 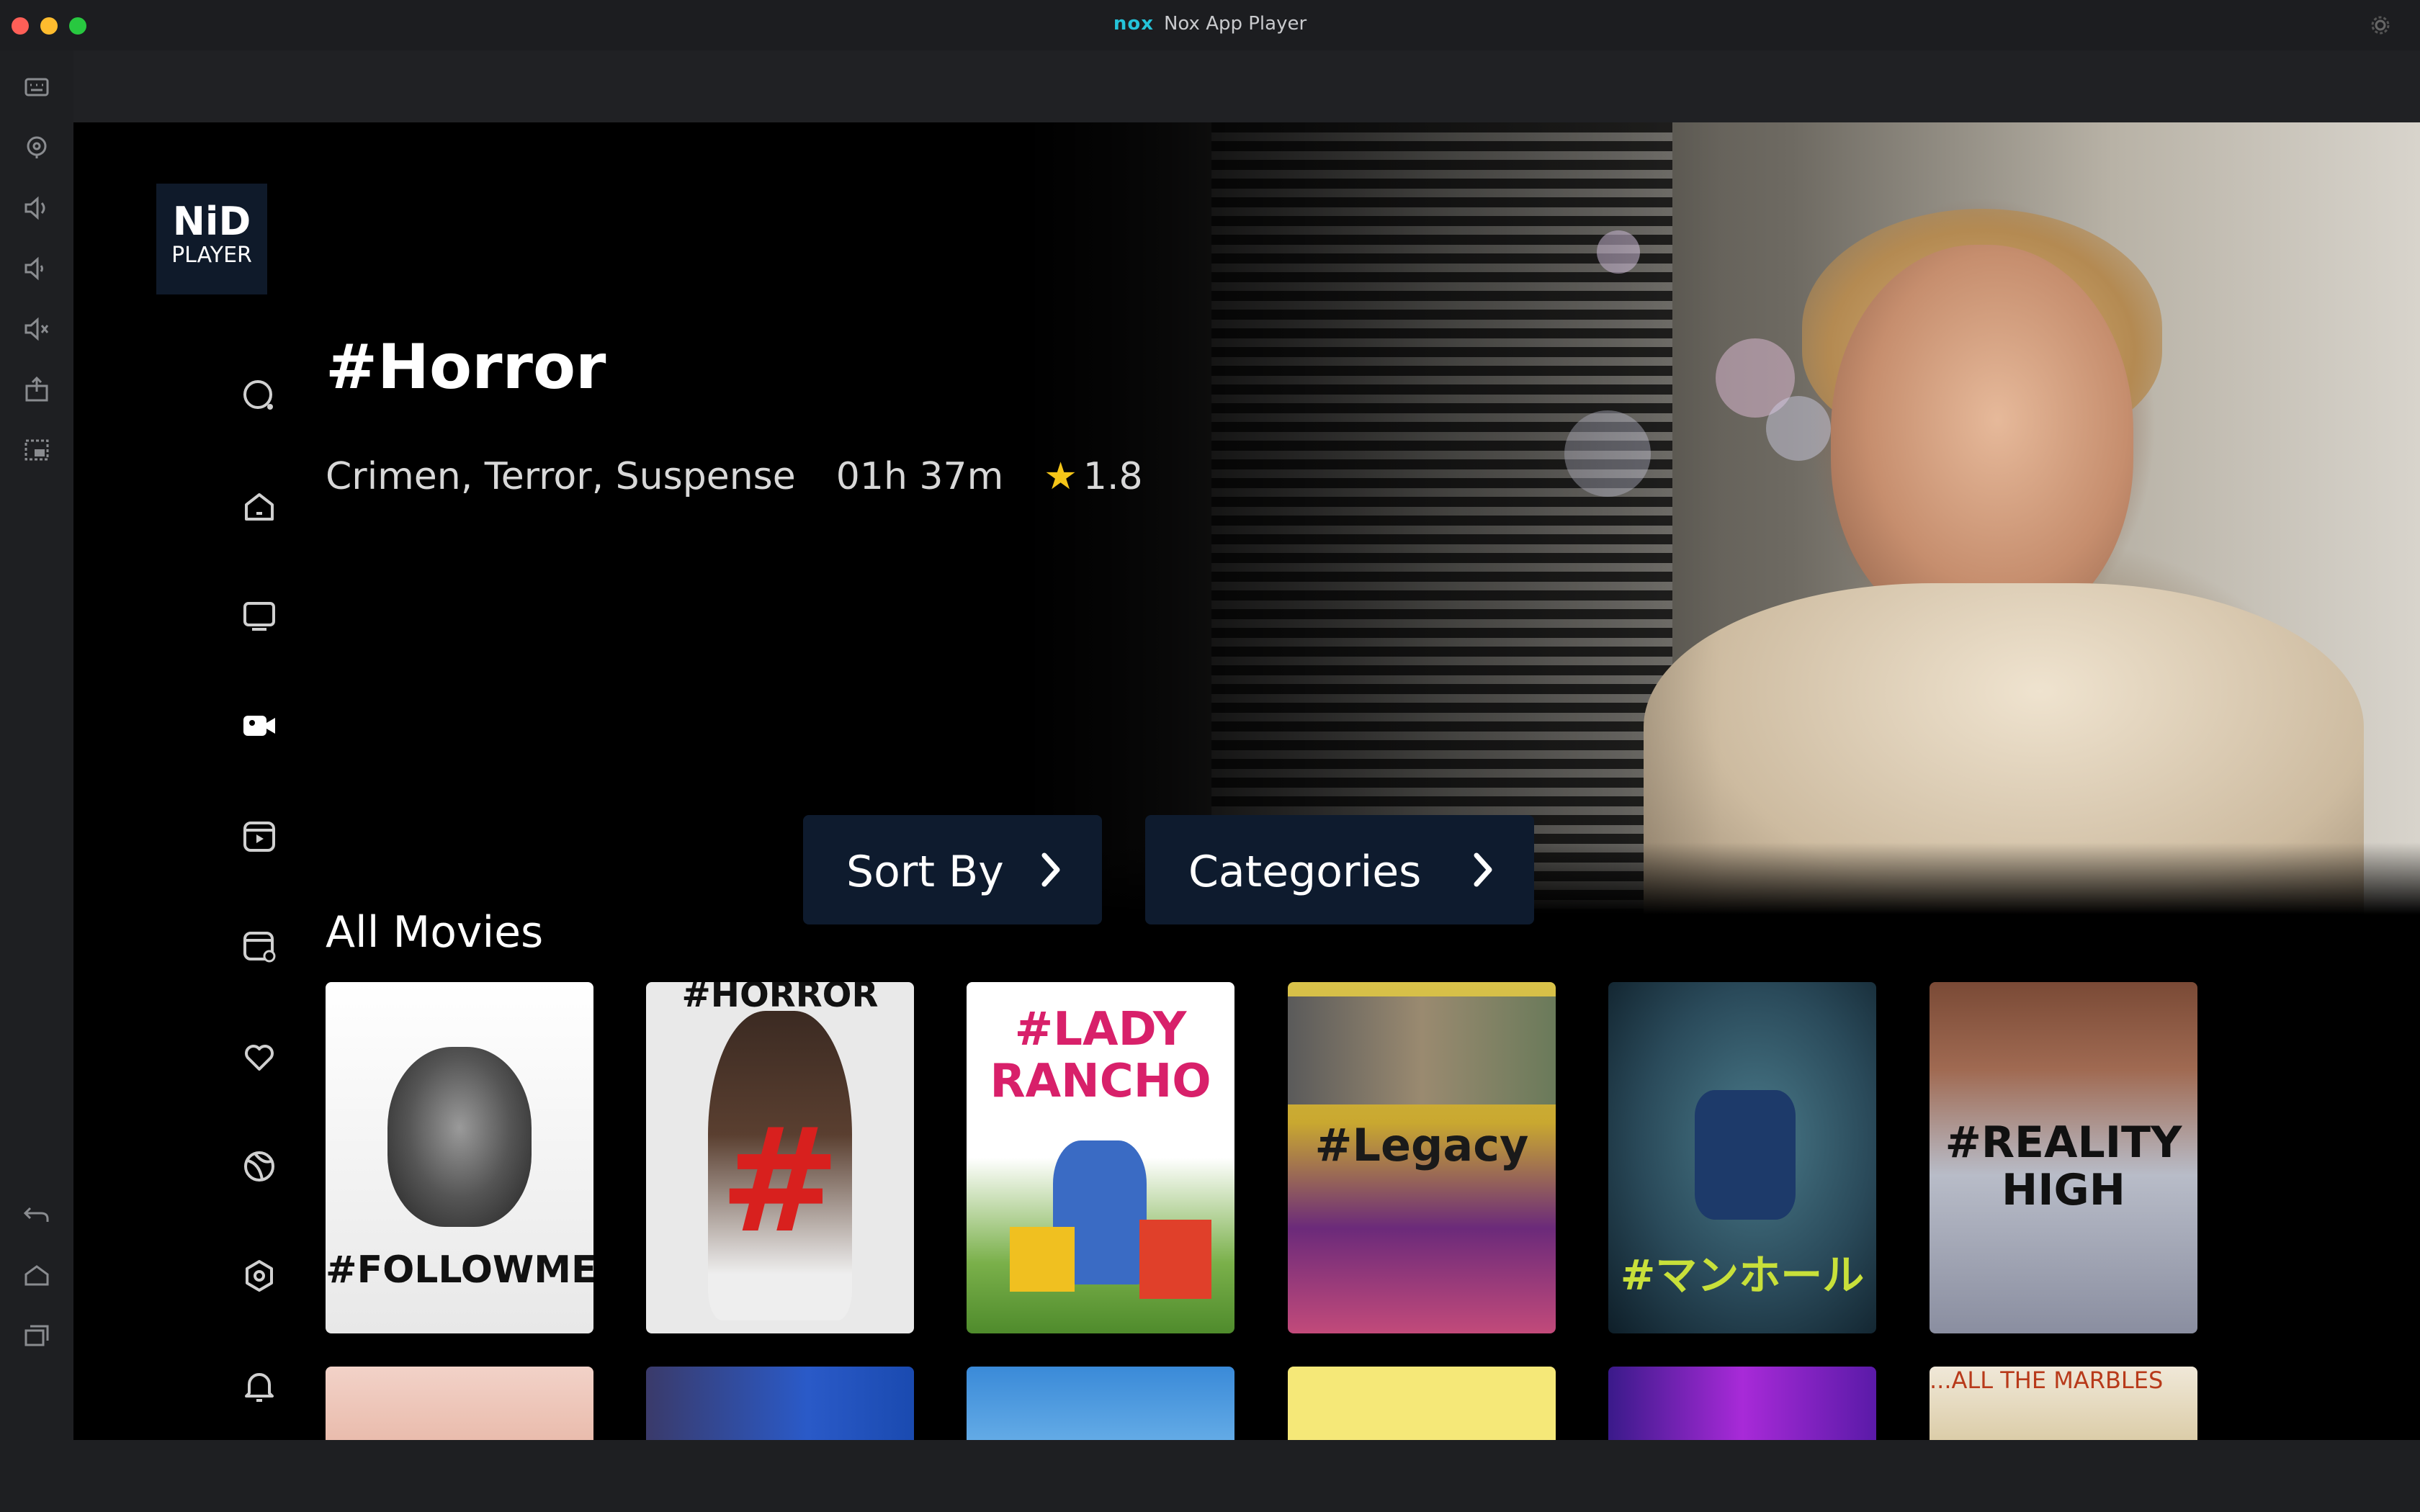 What do you see at coordinates (2047, 1380) in the screenshot?
I see `poster-title: ...ALL THE MARBLES` at bounding box center [2047, 1380].